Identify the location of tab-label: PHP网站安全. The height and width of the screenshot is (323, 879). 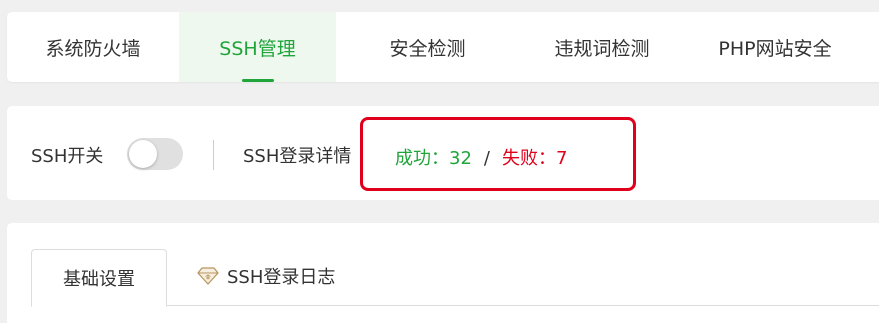
(775, 48).